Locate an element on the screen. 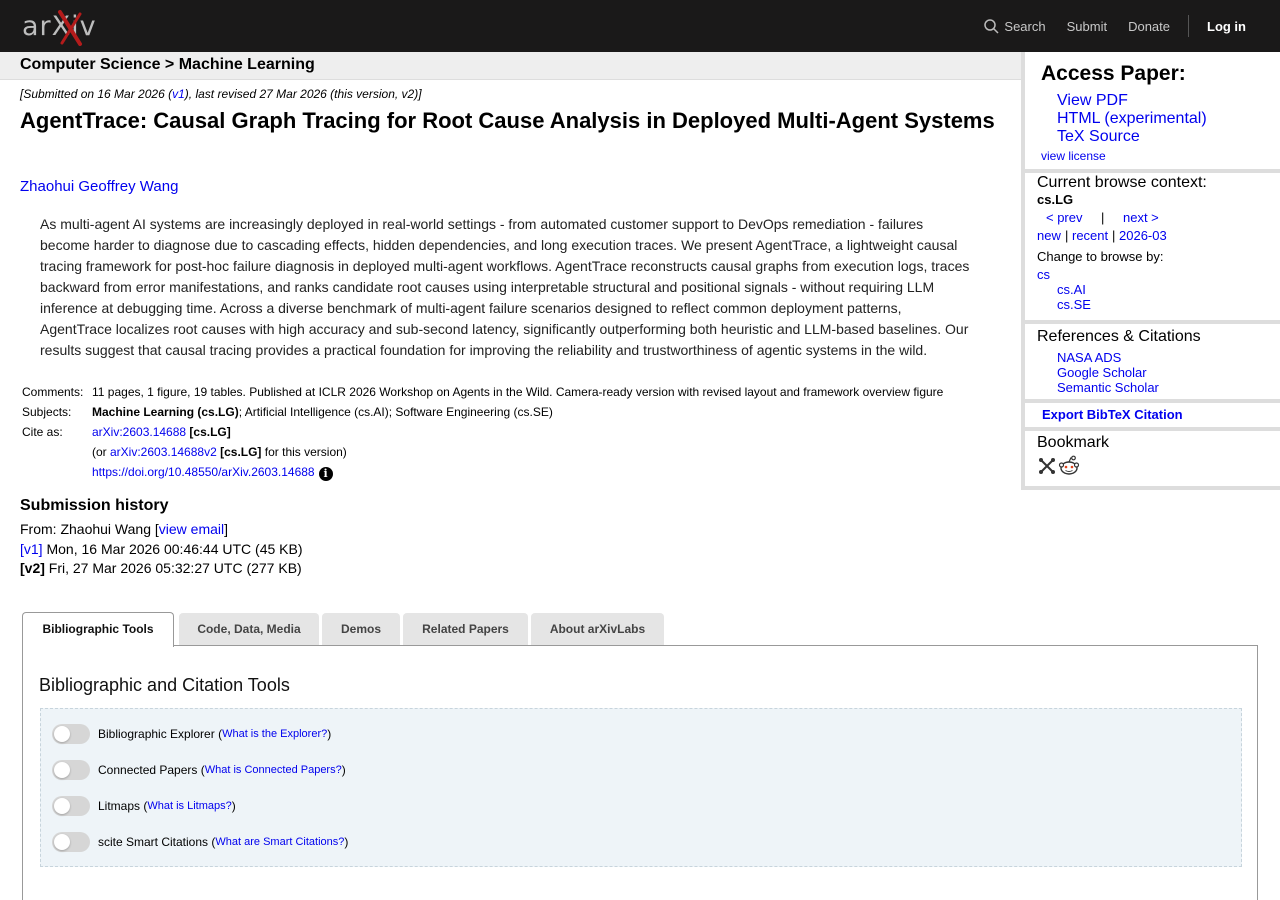 This screenshot has width=1280, height=900. search-icon is located at coordinates (991, 26).